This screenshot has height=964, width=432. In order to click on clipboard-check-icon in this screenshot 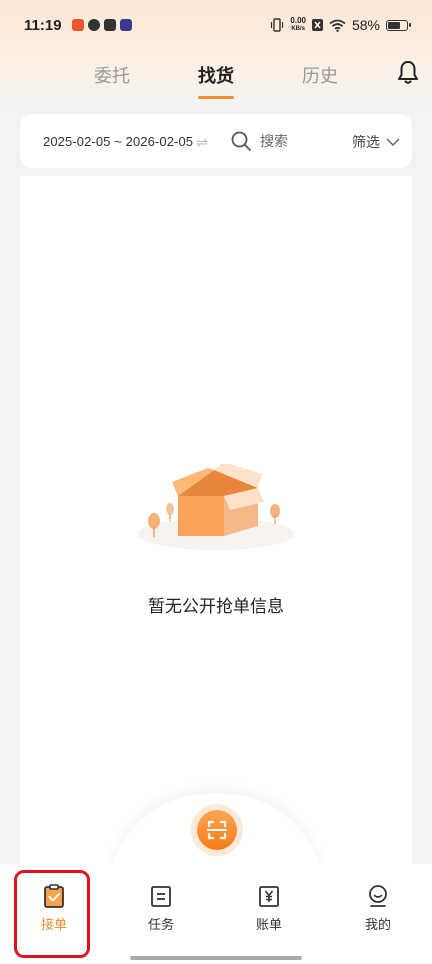, I will do `click(54, 896)`.